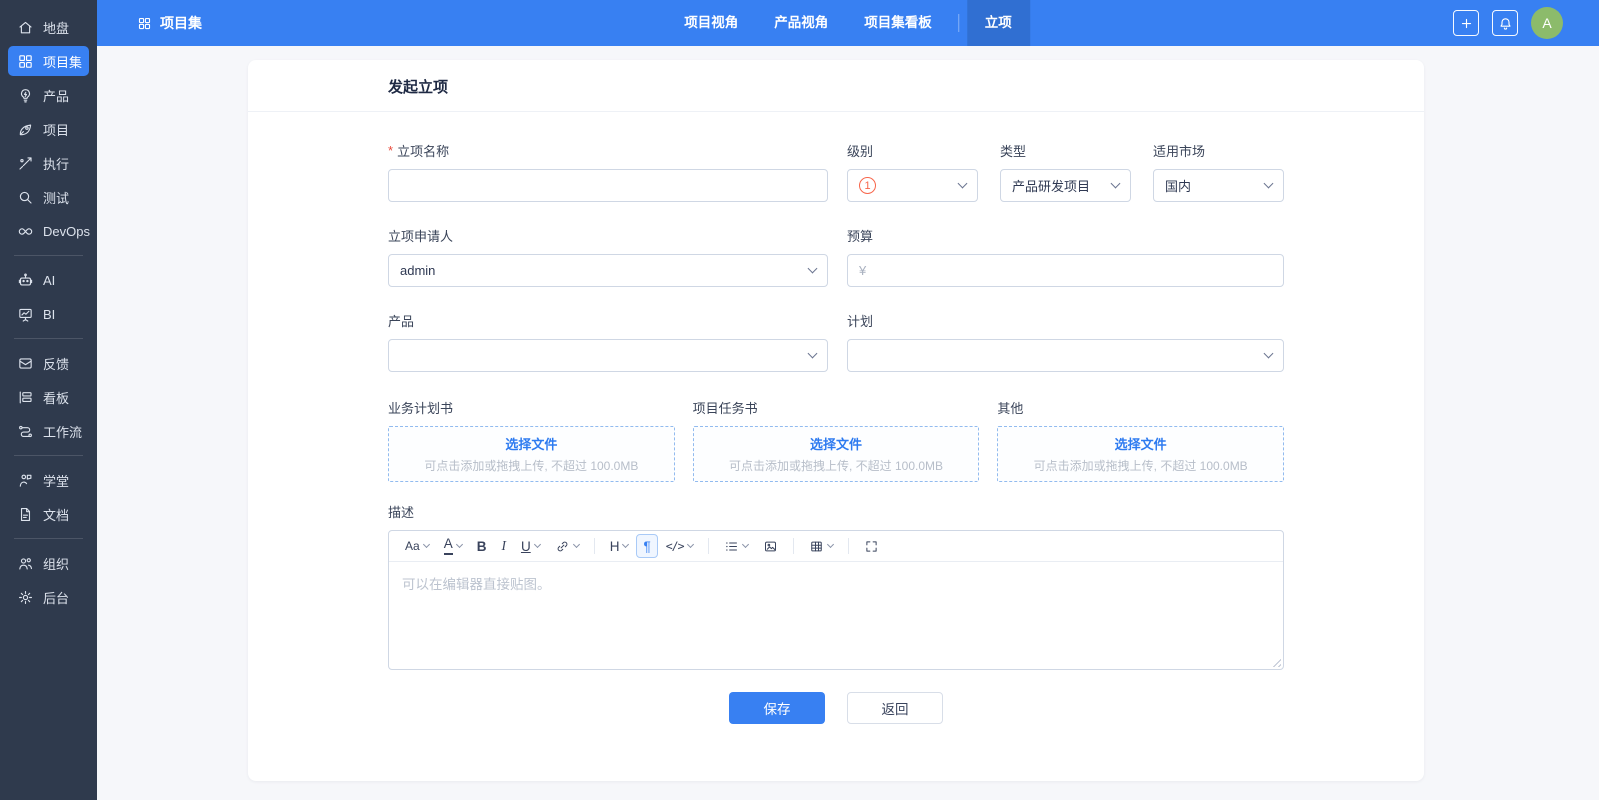 Image resolution: width=1599 pixels, height=800 pixels. Describe the element at coordinates (531, 454) in the screenshot. I see `business-plan-upload: 选择文件 可点击添加或拖拽上传, 不超过 100.0MB` at that location.